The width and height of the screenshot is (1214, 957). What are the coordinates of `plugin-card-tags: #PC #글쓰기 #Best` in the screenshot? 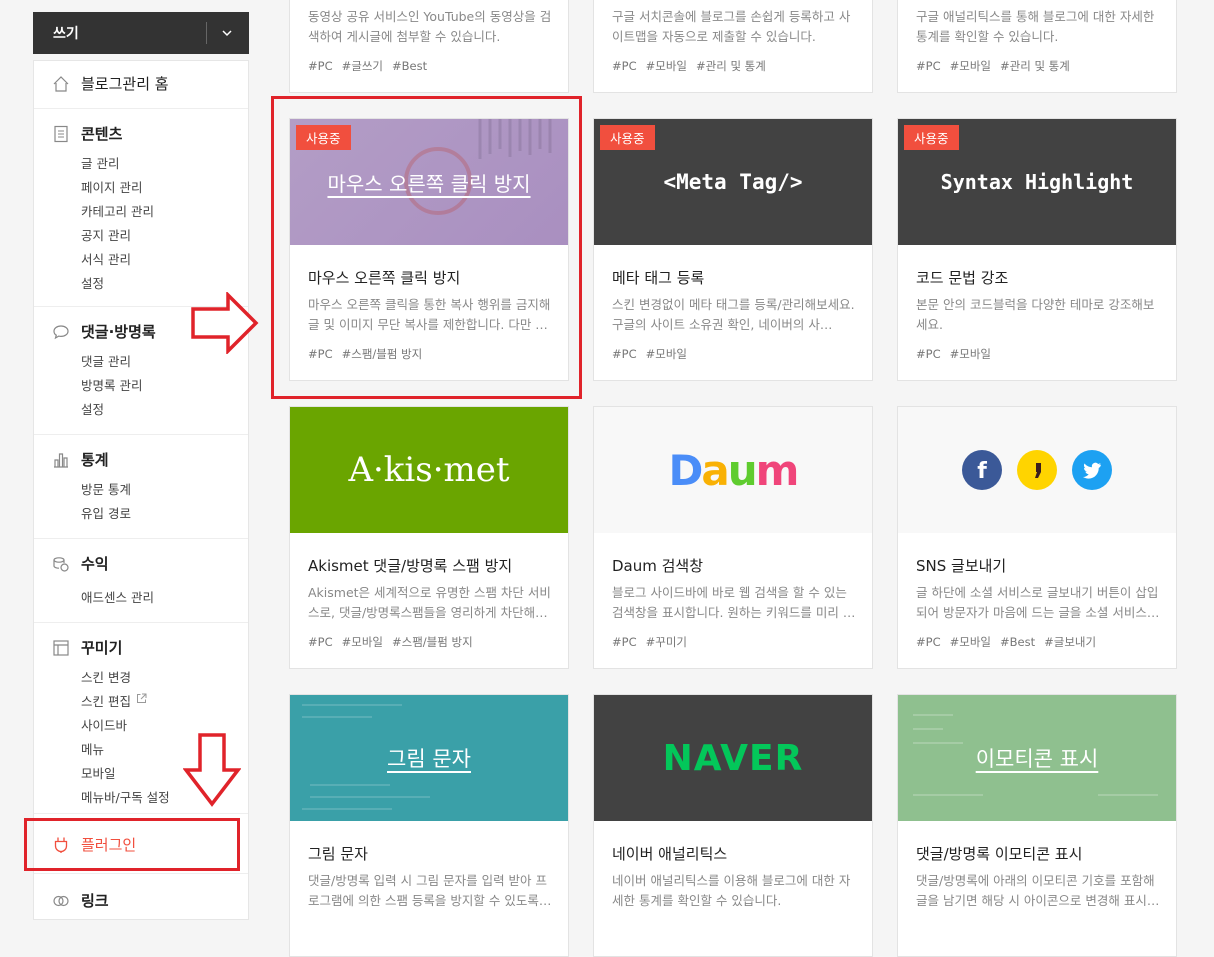 It's located at (372, 66).